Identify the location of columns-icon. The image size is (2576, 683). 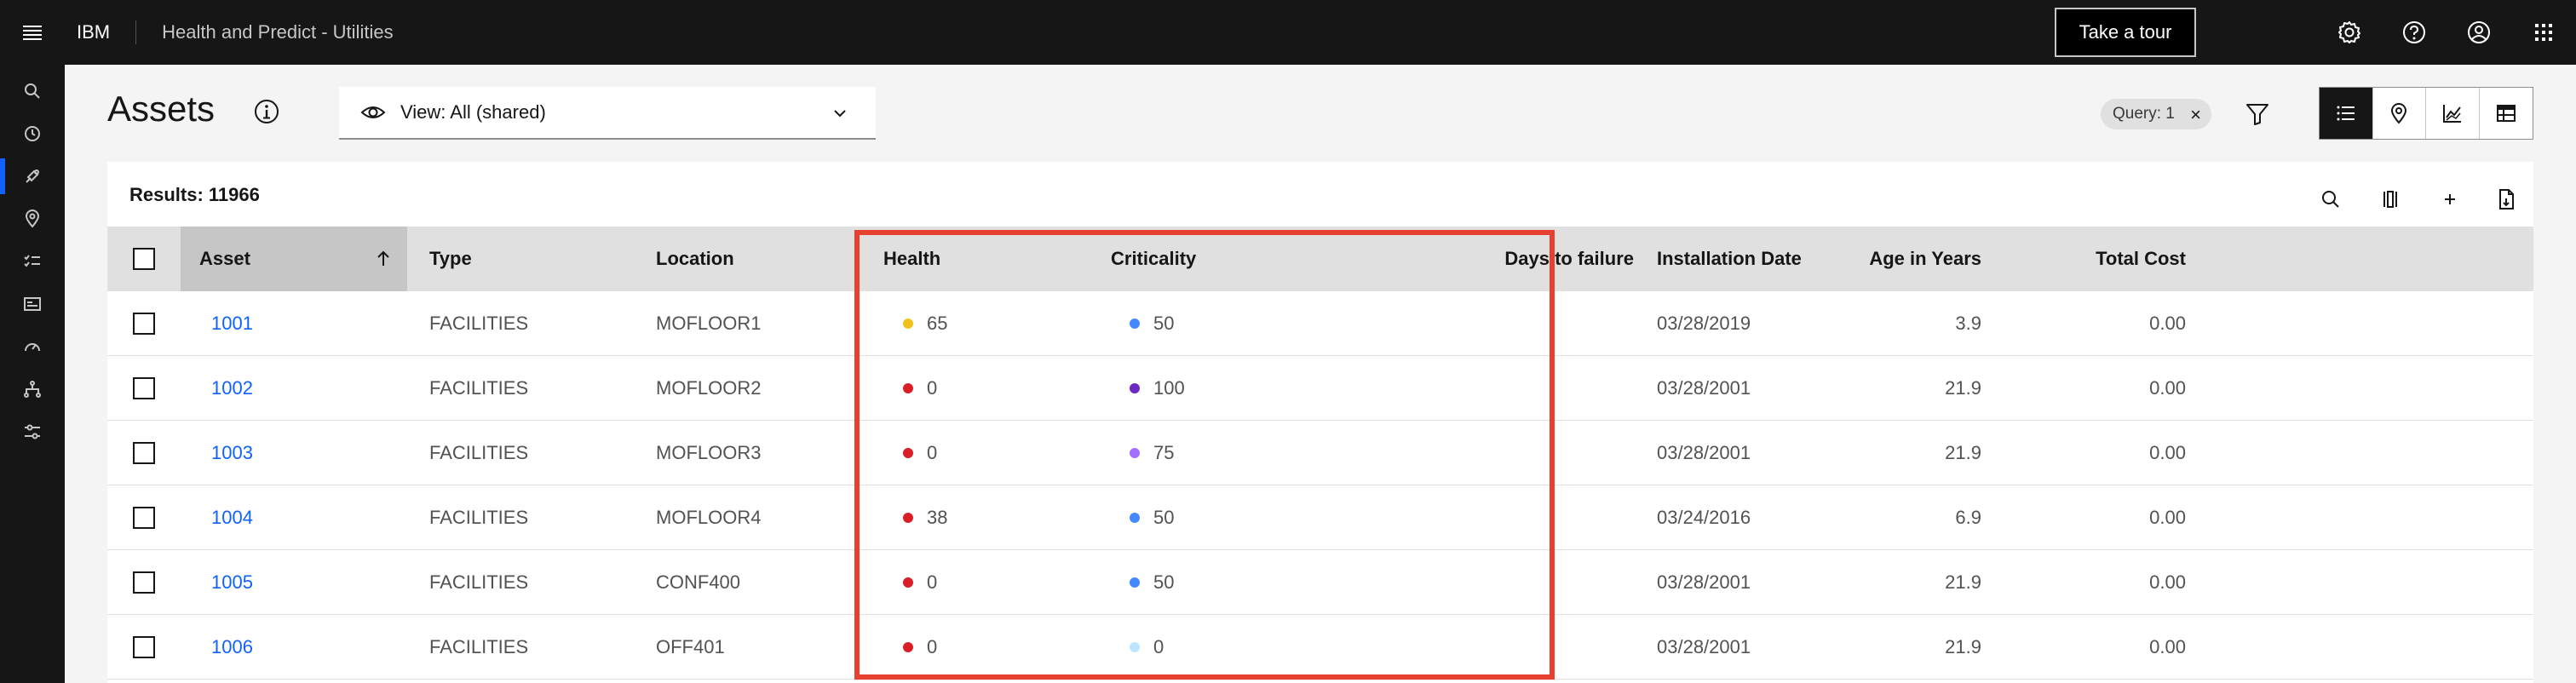
(2390, 199).